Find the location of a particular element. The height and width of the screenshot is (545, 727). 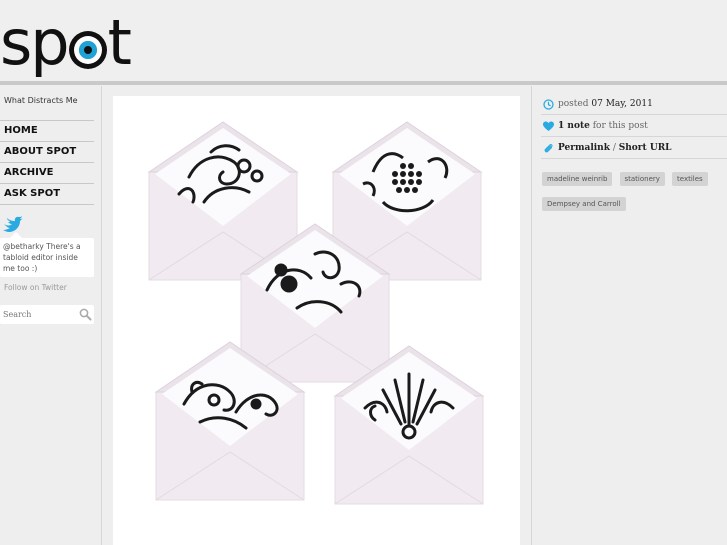

clock-icon is located at coordinates (548, 104).